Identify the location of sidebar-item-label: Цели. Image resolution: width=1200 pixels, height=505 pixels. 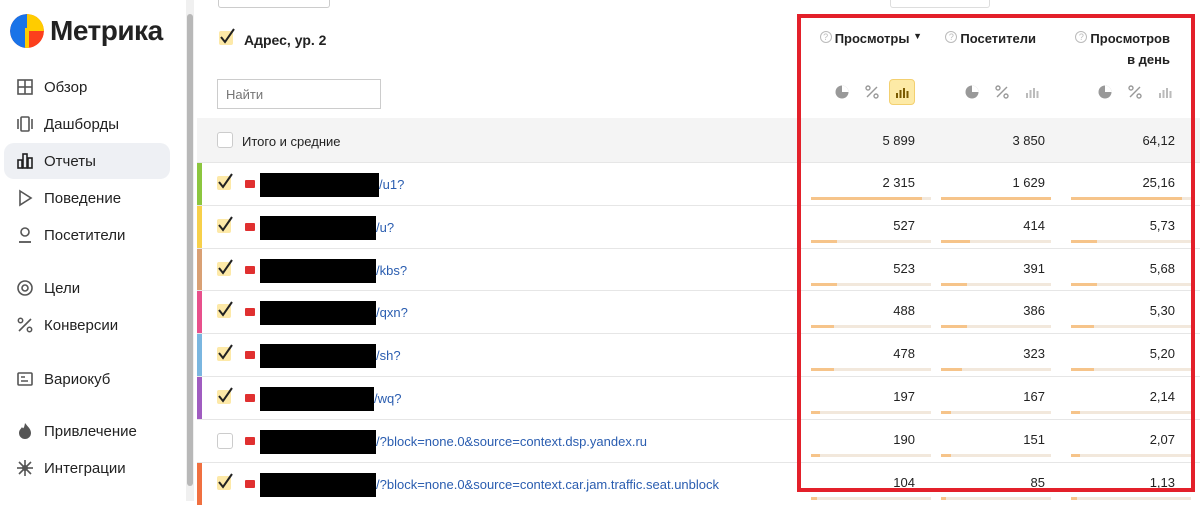
(62, 288).